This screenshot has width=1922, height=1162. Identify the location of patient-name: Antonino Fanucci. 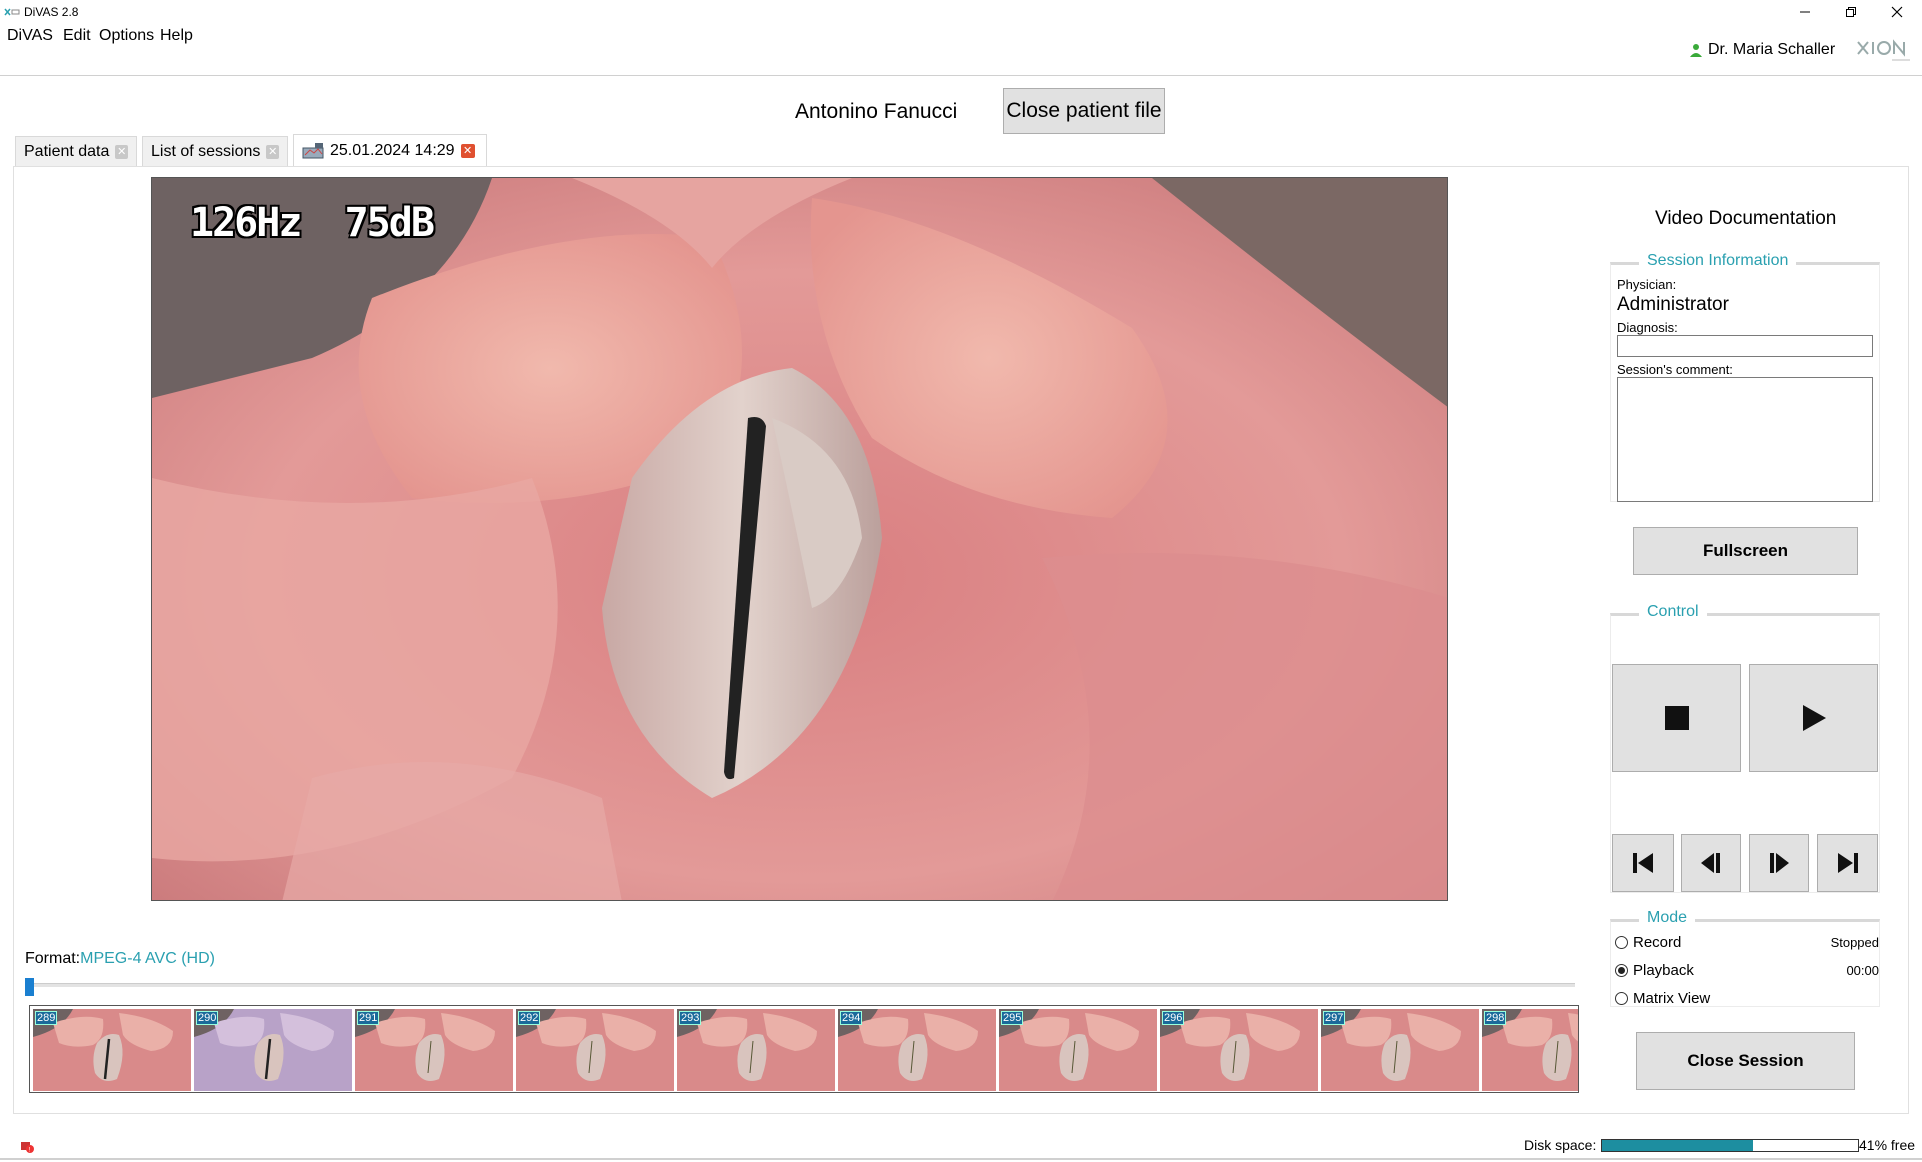
(876, 111).